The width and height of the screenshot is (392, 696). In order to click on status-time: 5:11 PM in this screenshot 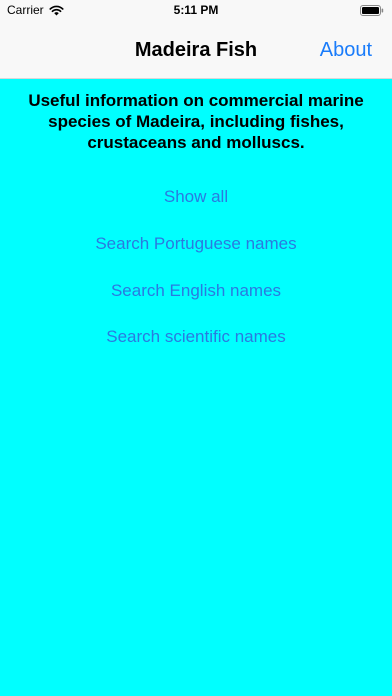, I will do `click(196, 10)`.